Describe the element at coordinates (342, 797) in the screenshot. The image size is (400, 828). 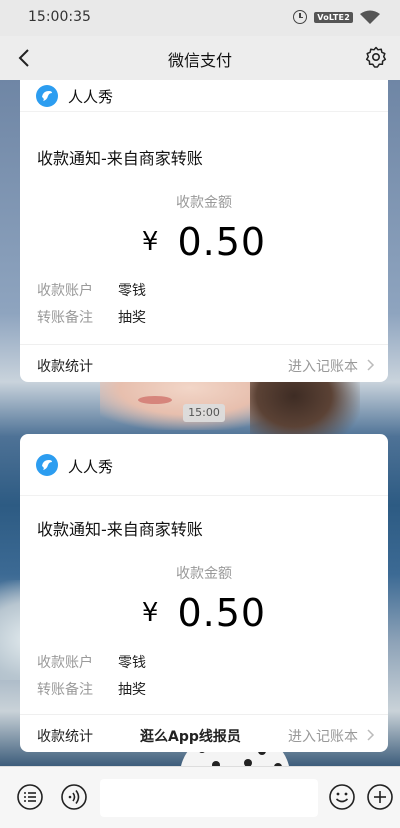
I see `emoji-icon` at that location.